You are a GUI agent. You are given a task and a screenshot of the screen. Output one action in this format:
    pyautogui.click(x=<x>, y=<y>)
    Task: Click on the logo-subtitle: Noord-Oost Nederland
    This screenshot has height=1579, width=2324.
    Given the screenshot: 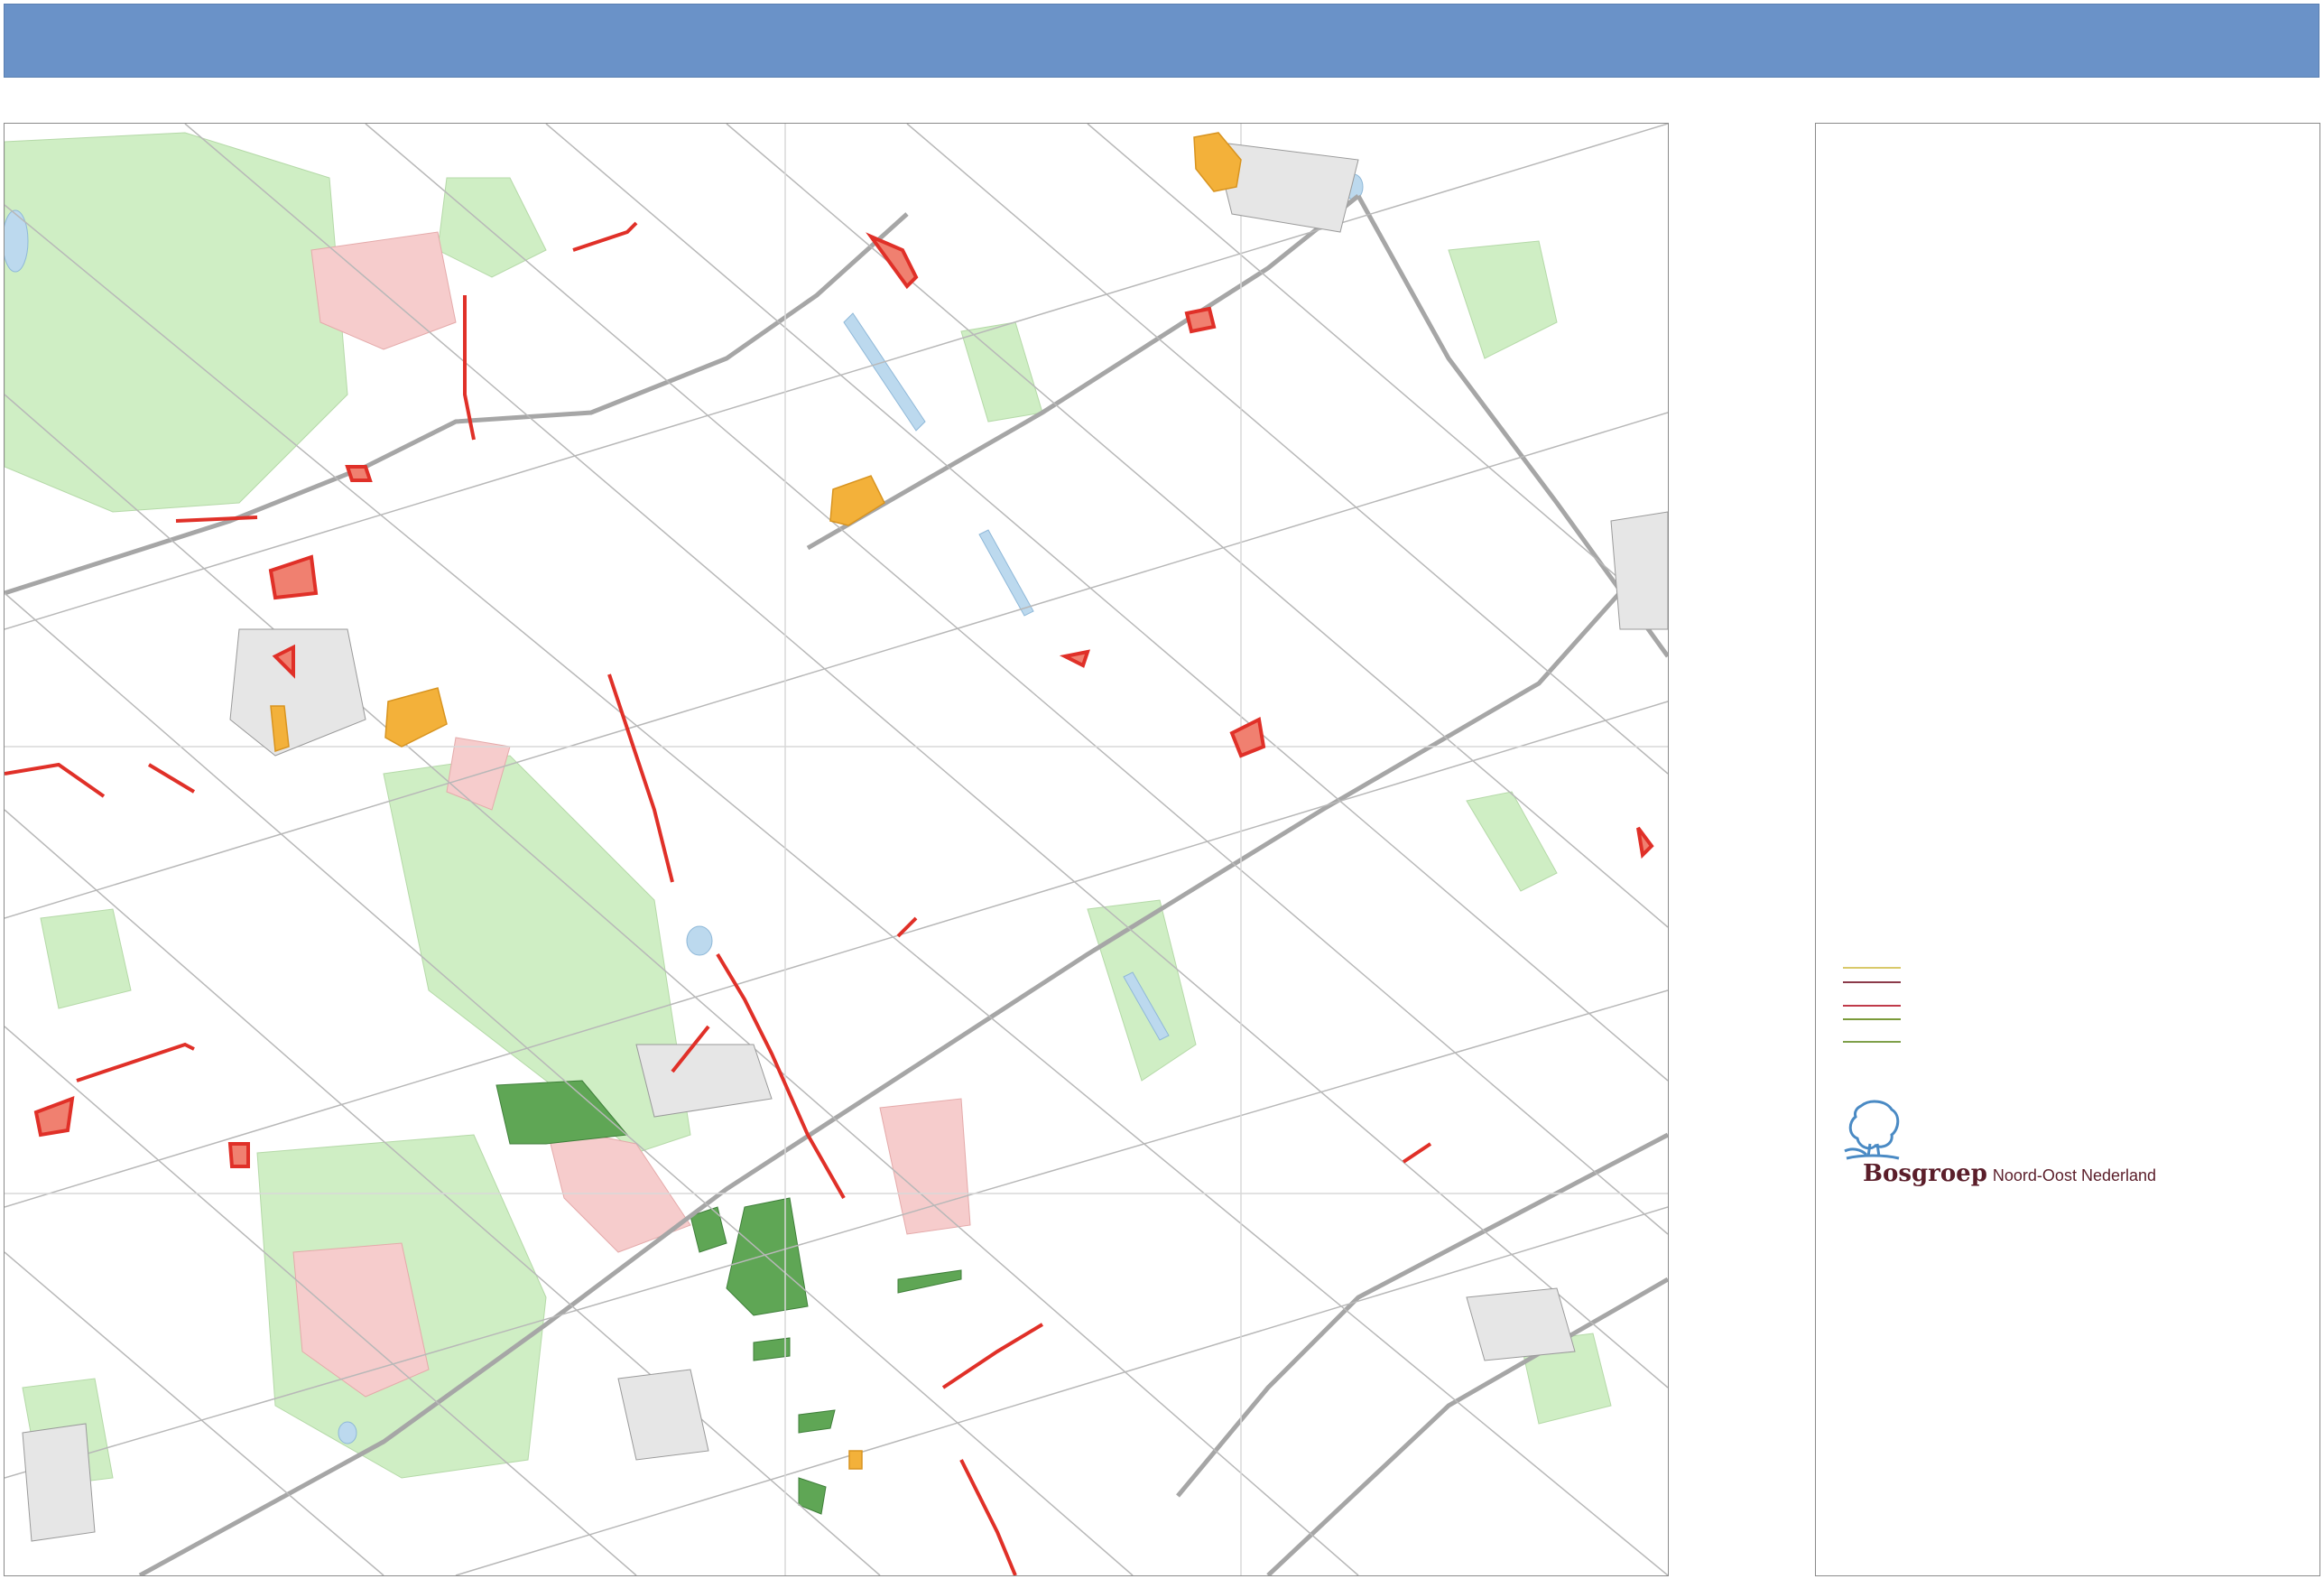 What is the action you would take?
    pyautogui.click(x=2074, y=1175)
    